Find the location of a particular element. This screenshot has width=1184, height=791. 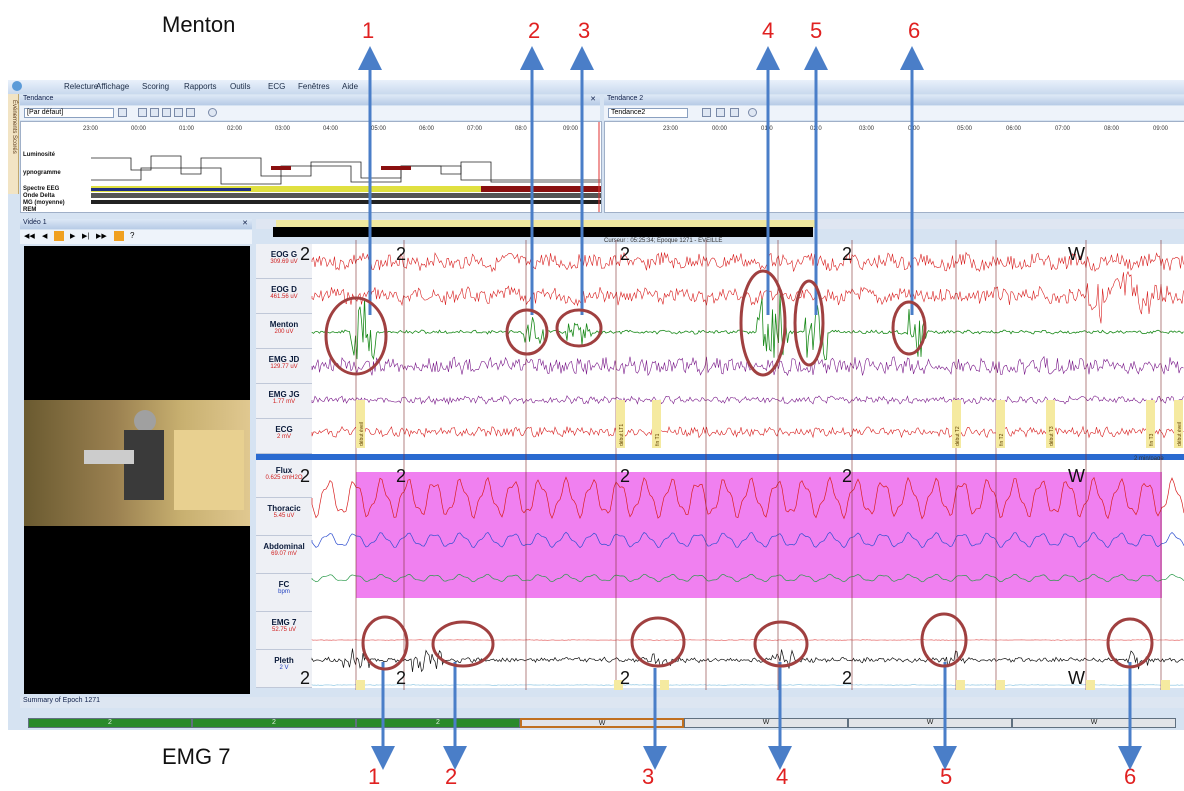

trend-time-label: 08:00 is located at coordinates (1112, 129).